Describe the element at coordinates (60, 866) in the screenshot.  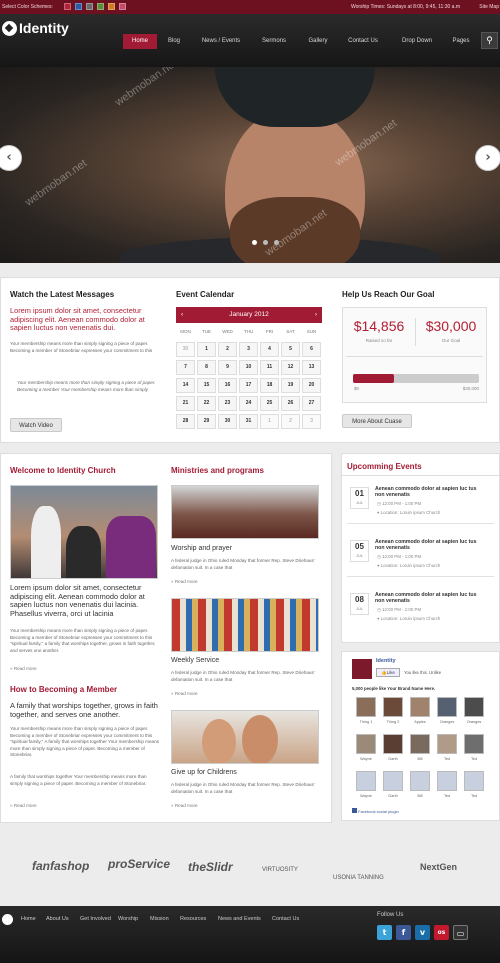
I see `sponsor-logo: fanfashop` at that location.